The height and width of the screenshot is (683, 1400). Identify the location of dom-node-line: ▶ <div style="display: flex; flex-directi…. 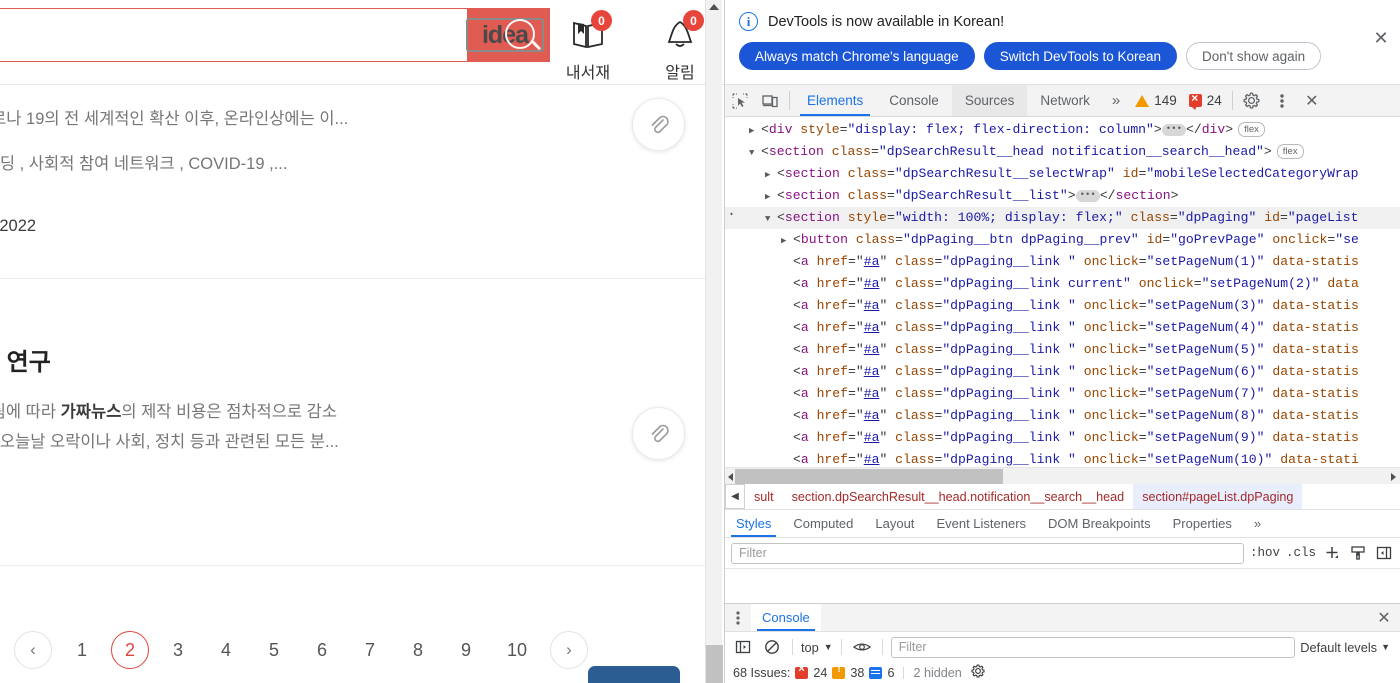
(1062, 130).